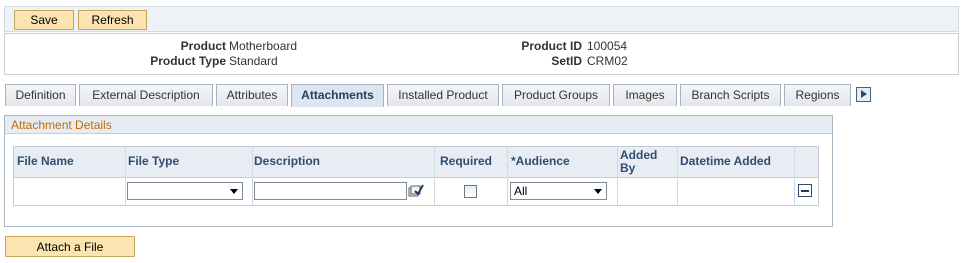 This screenshot has height=263, width=962. I want to click on tab-external-description: External Description, so click(146, 95).